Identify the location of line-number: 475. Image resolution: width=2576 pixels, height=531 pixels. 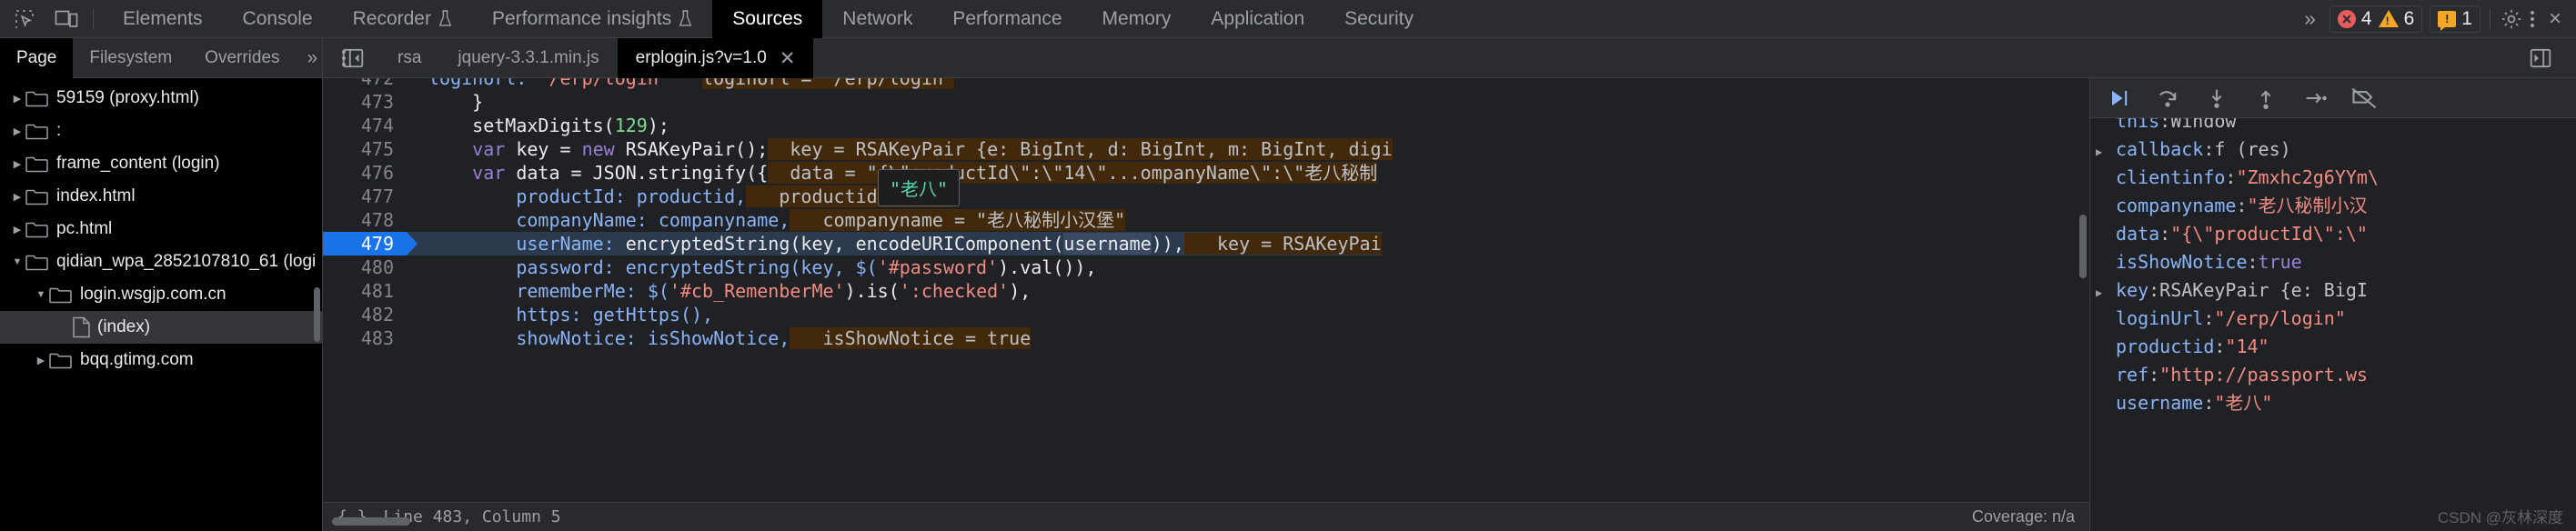
(365, 149).